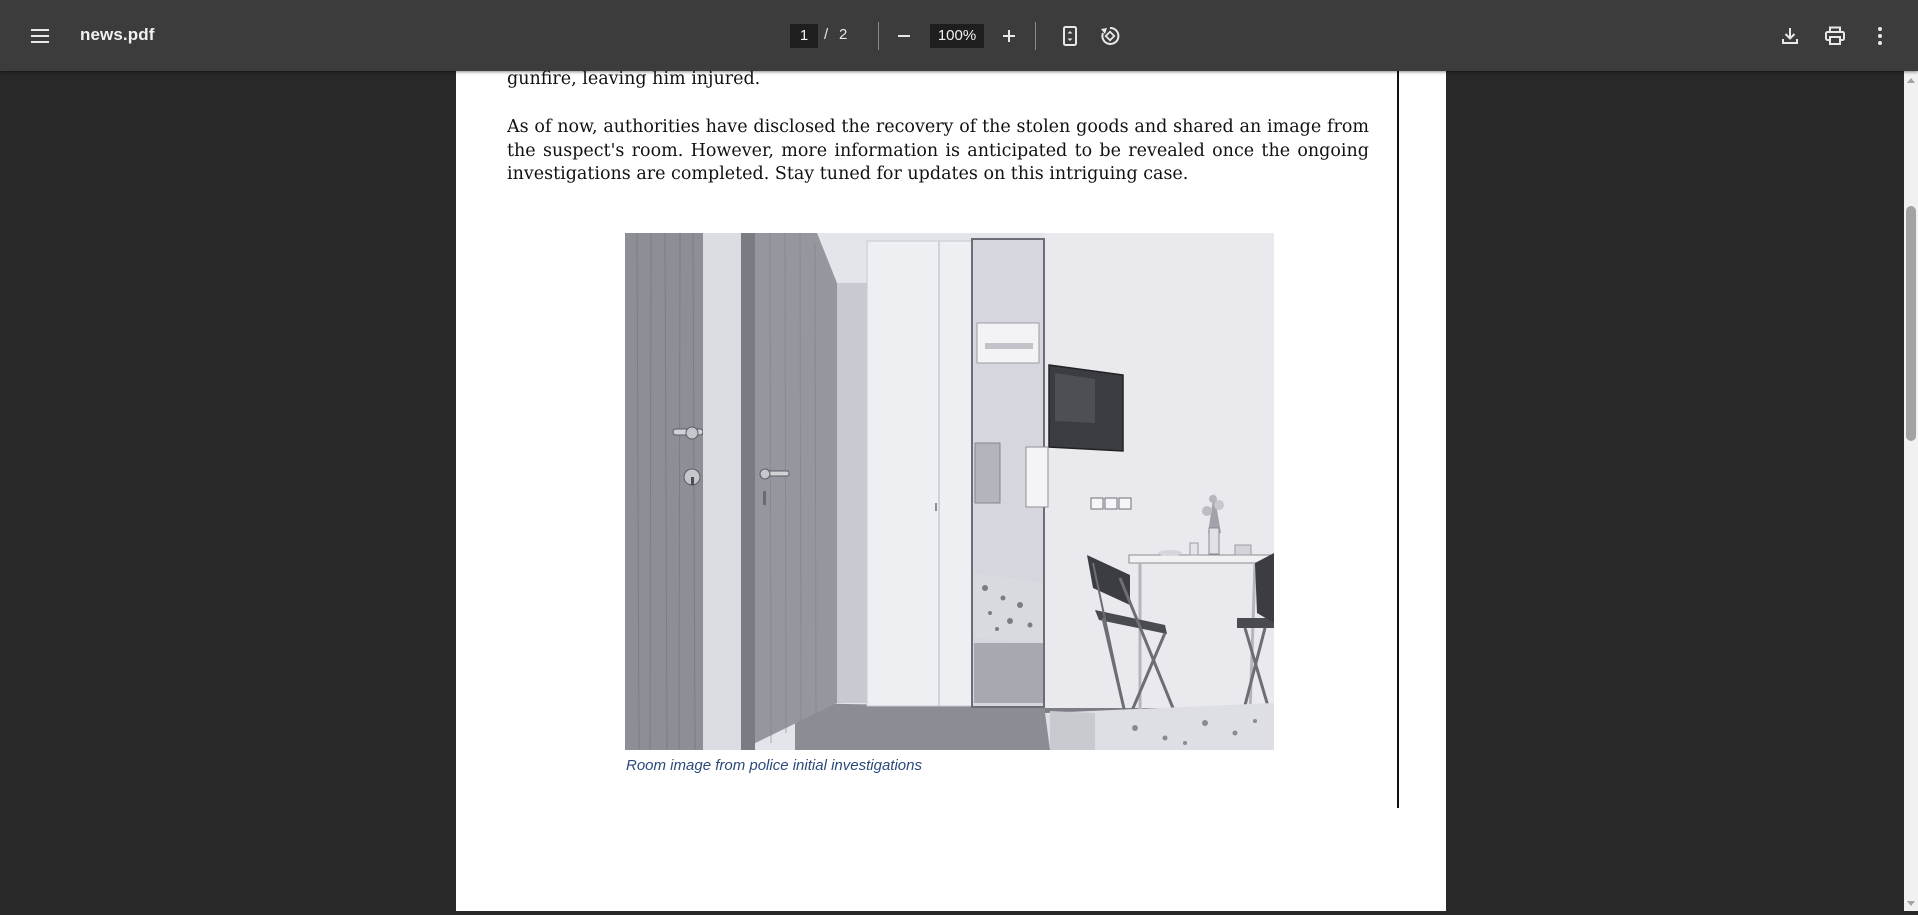 This screenshot has width=1918, height=915. I want to click on pdf-toolbar: news.pdf / 2, so click(959, 35).